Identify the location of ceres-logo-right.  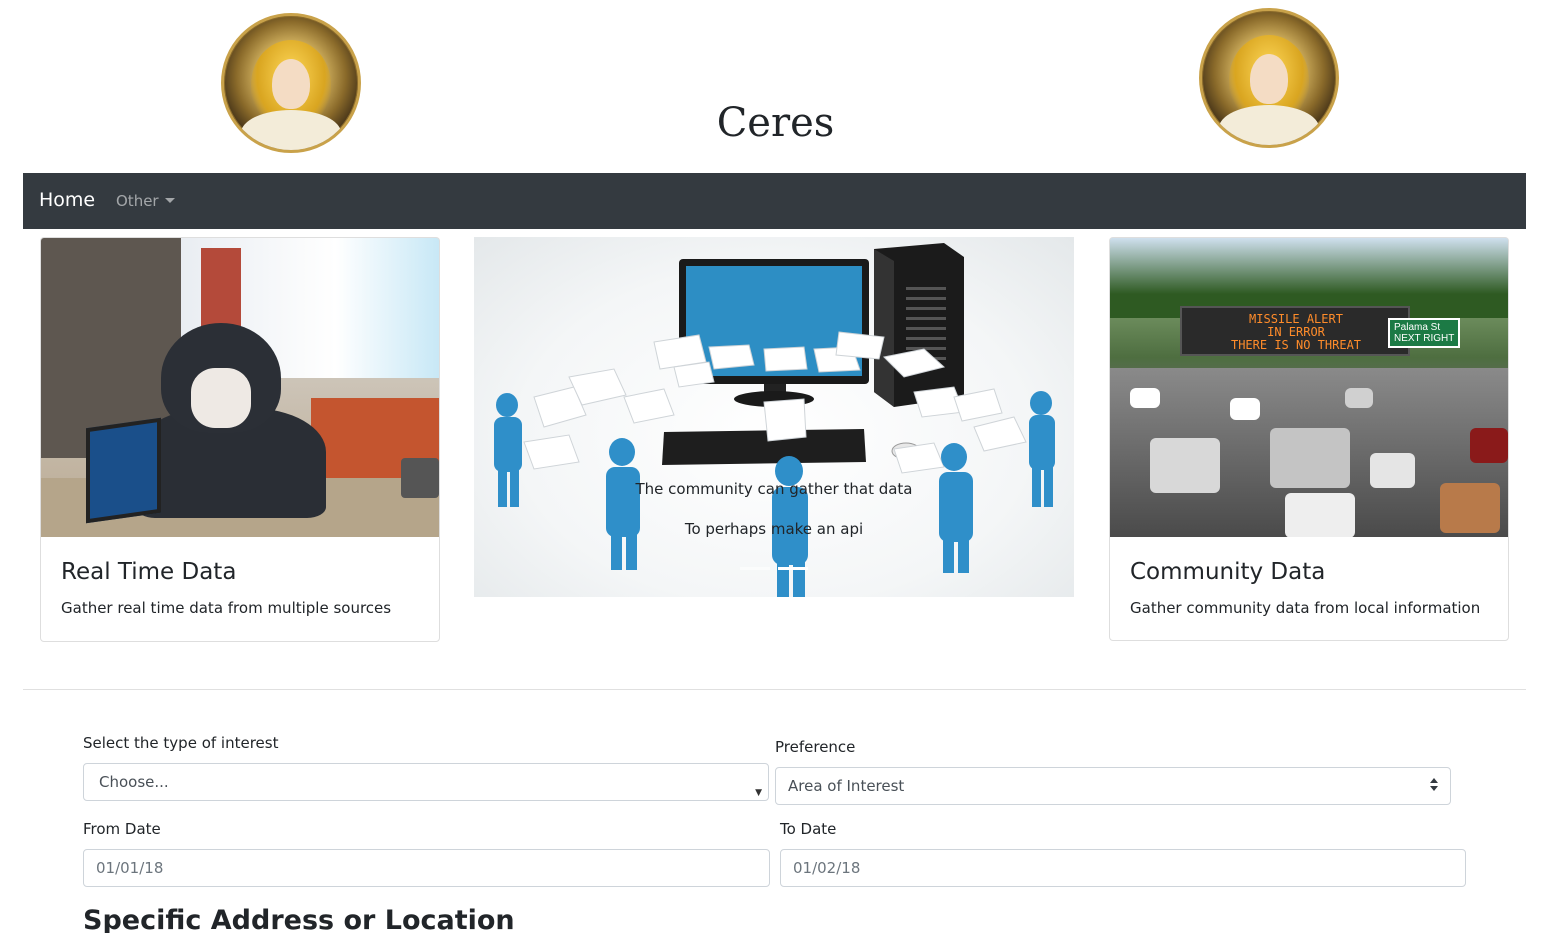
(1269, 78).